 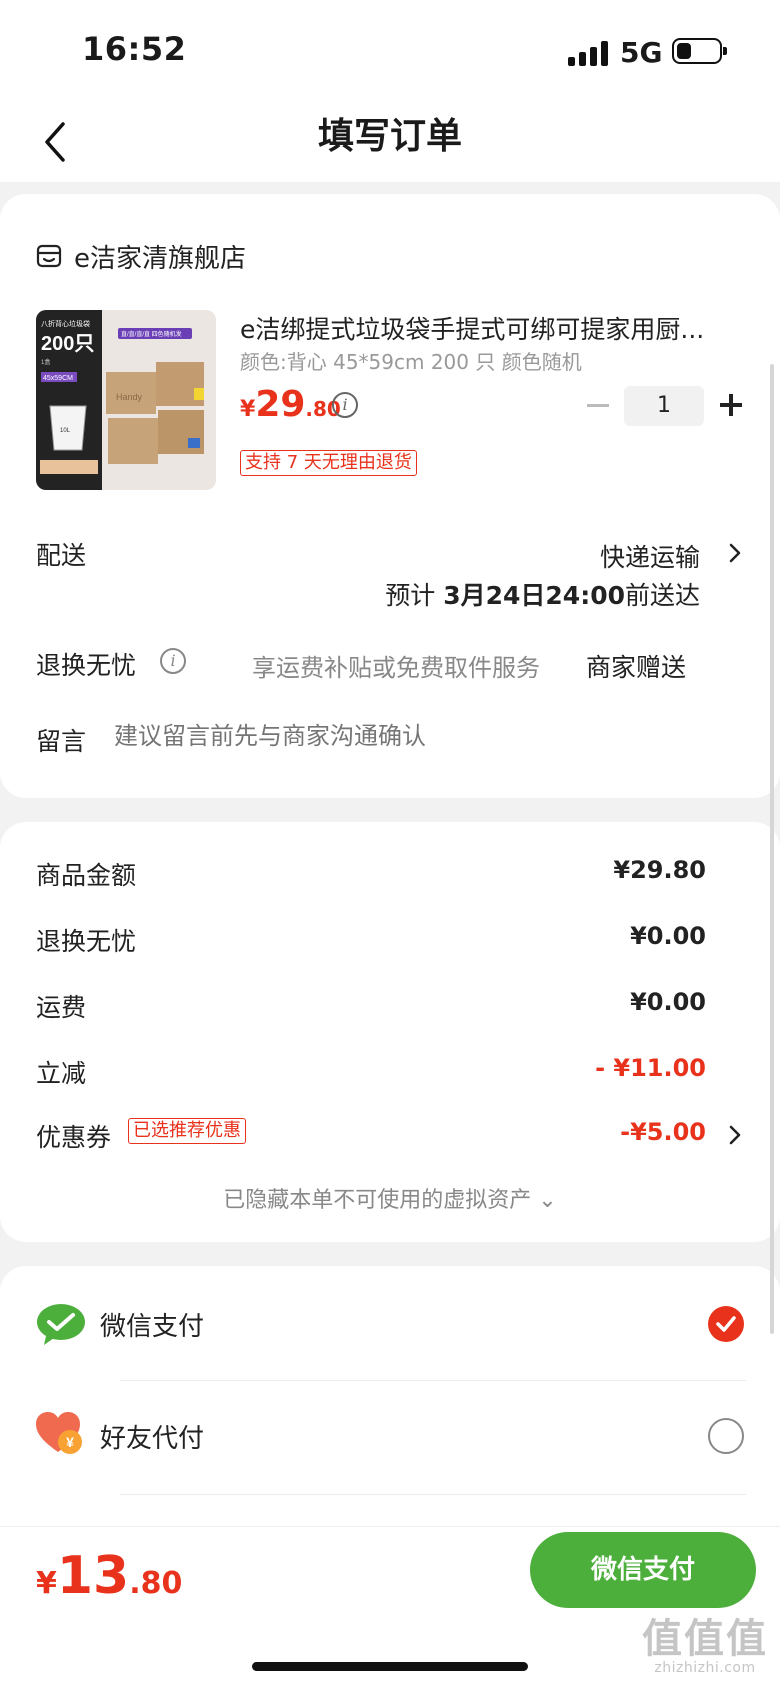 I want to click on image-count: 200只, so click(x=67, y=344).